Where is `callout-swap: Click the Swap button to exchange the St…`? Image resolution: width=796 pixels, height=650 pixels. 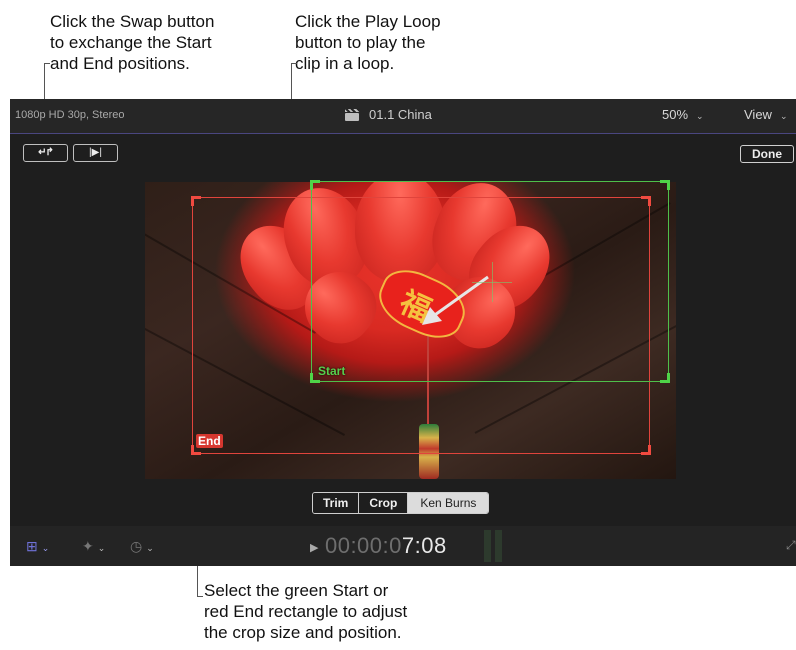 callout-swap: Click the Swap button to exchange the St… is located at coordinates (132, 42).